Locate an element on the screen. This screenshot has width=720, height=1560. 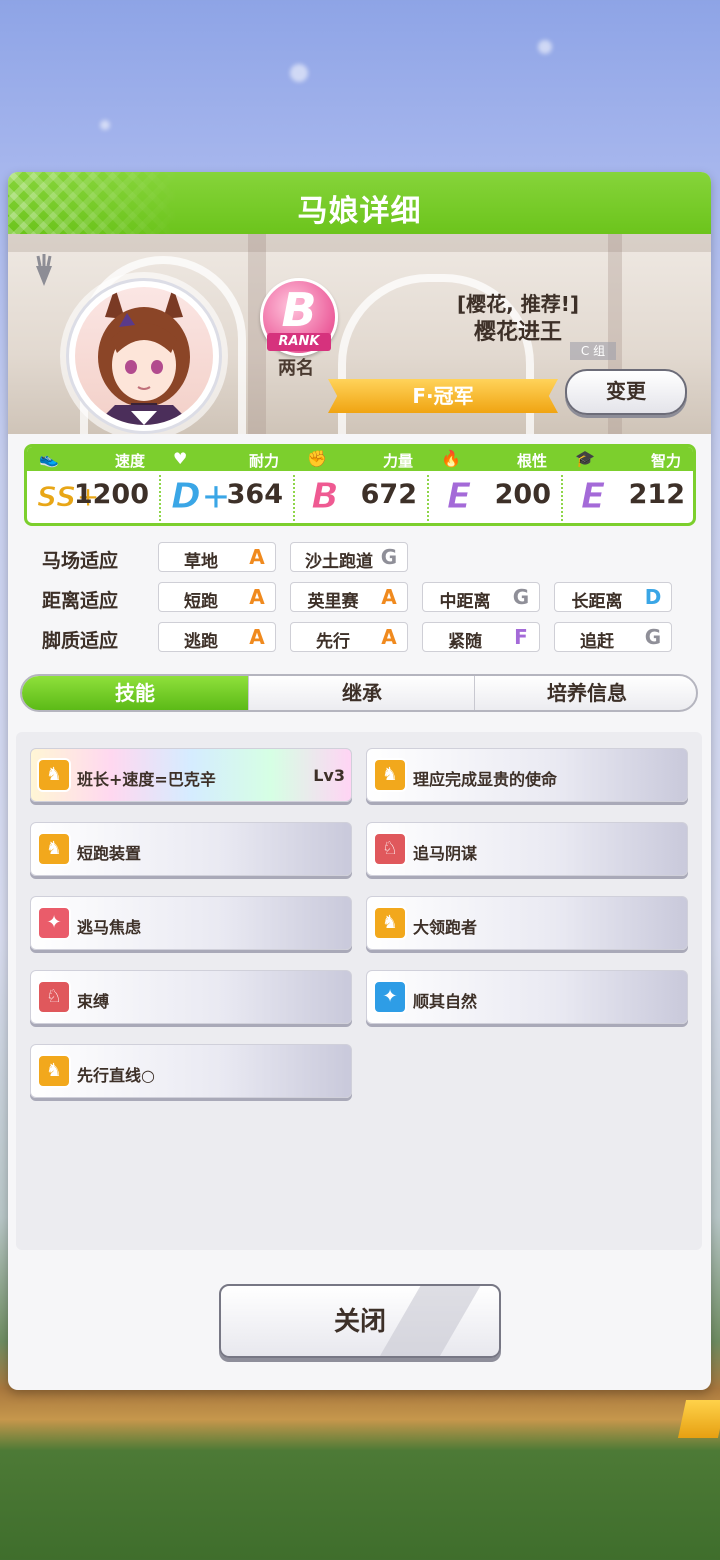
aptitude-chip: 追赶 G is located at coordinates (613, 637).